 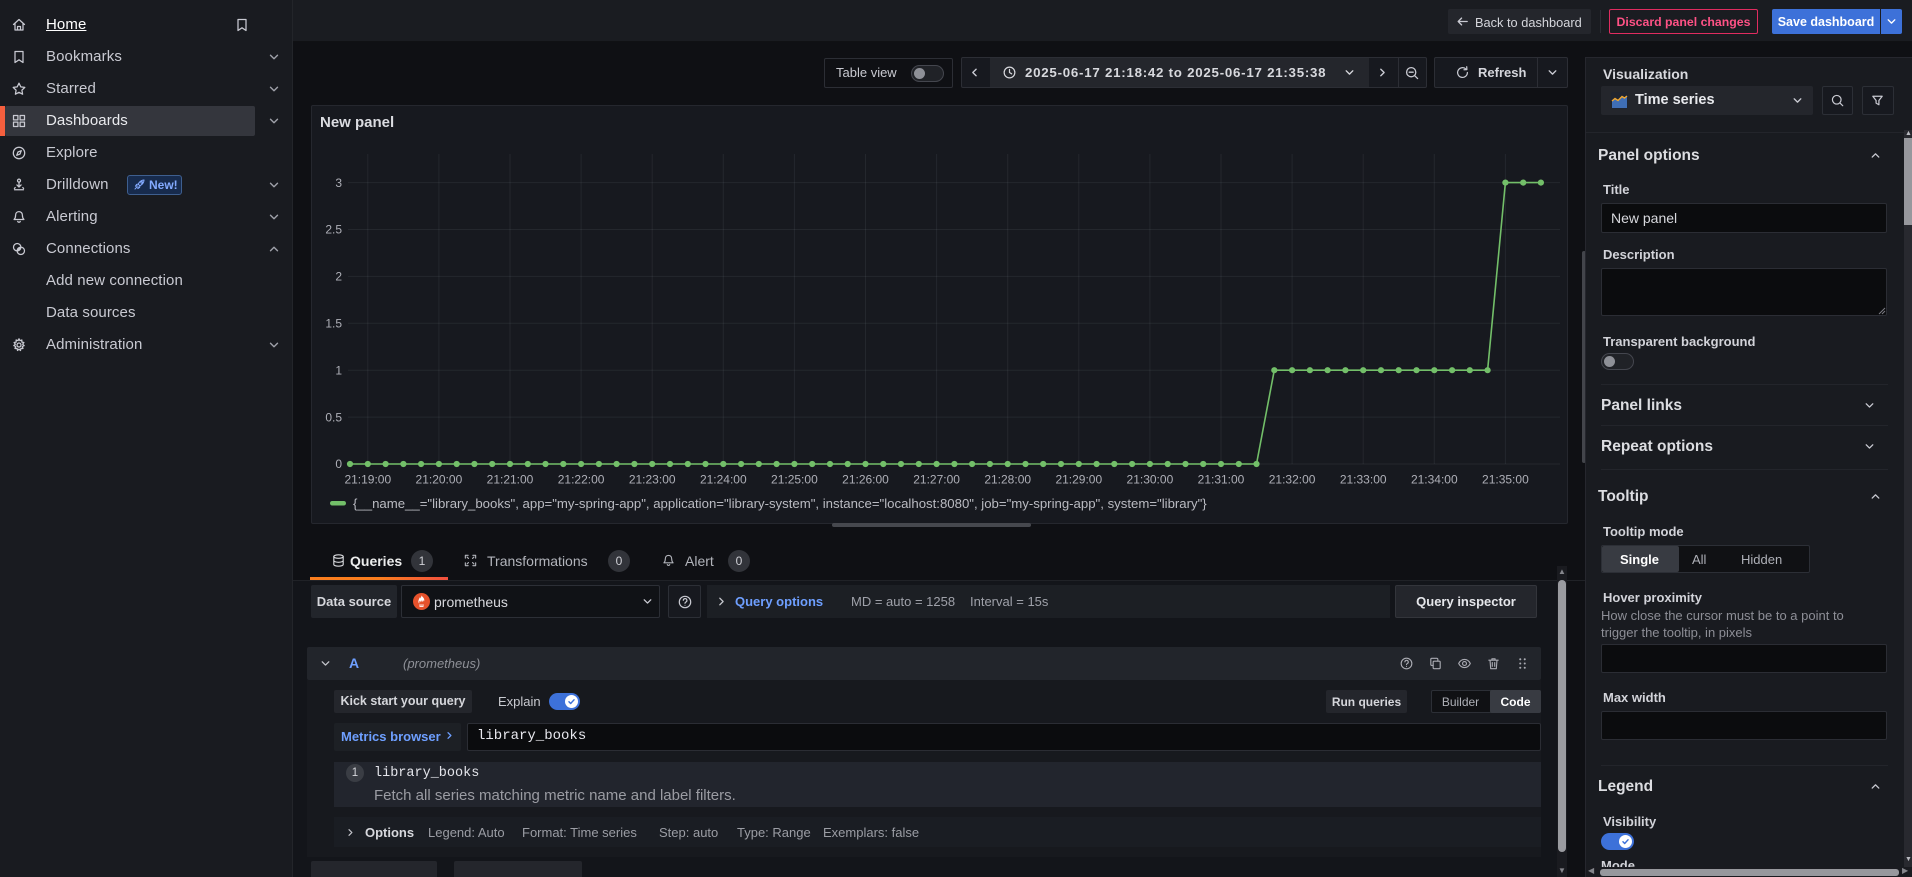 I want to click on svg-text: 21:21:00, so click(x=510, y=480).